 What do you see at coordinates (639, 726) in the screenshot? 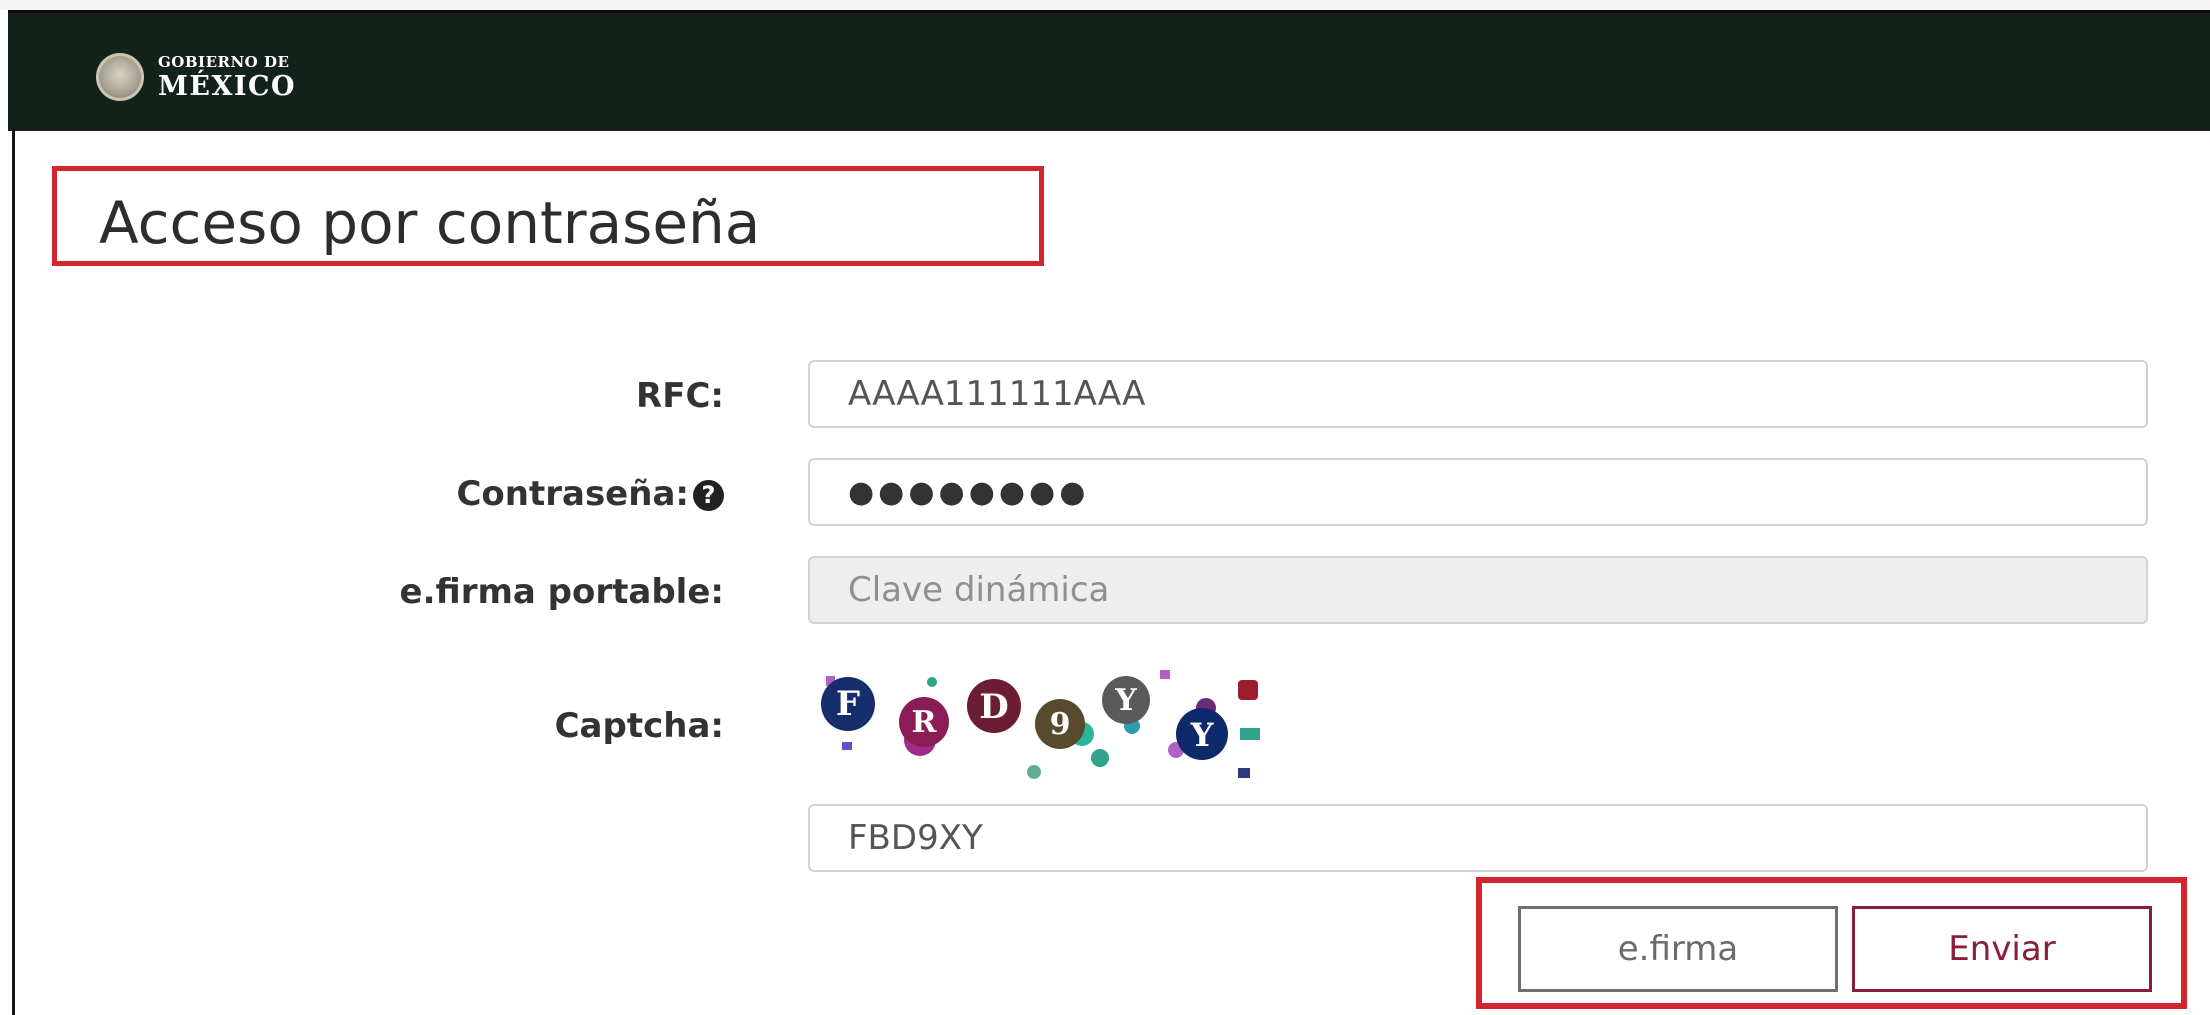
I see `captcha-label: Captcha:` at bounding box center [639, 726].